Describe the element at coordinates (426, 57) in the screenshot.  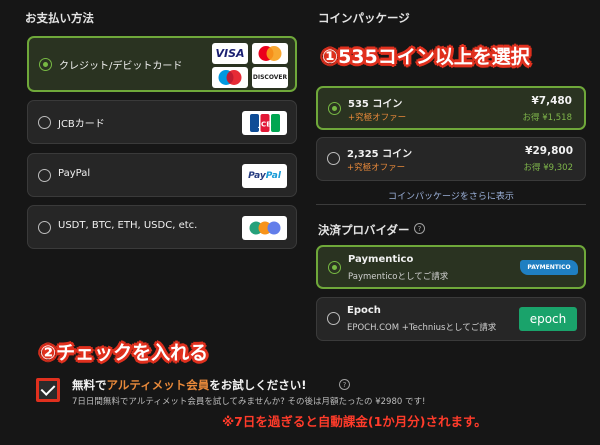
I see `annotation-step1: ①535コイン以上を選択` at that location.